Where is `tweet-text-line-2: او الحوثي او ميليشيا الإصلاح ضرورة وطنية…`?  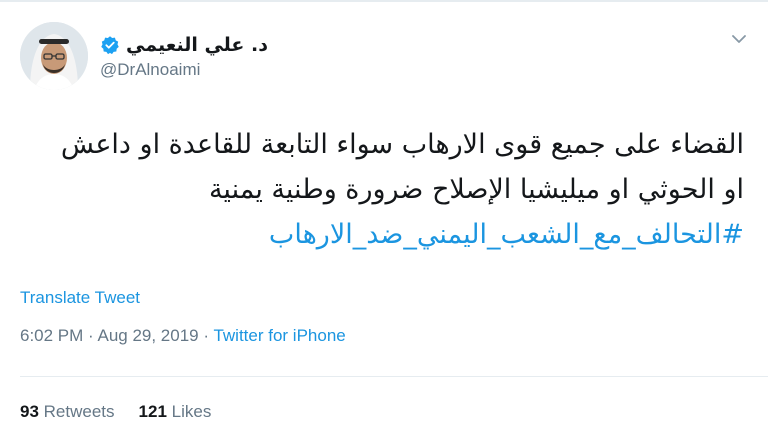
tweet-text-line-2: او الحوثي او ميليشيا الإصلاح ضرورة وطنية… is located at coordinates (476, 189).